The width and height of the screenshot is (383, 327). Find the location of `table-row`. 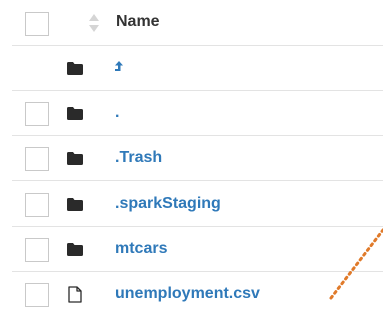

table-row is located at coordinates (197, 68).